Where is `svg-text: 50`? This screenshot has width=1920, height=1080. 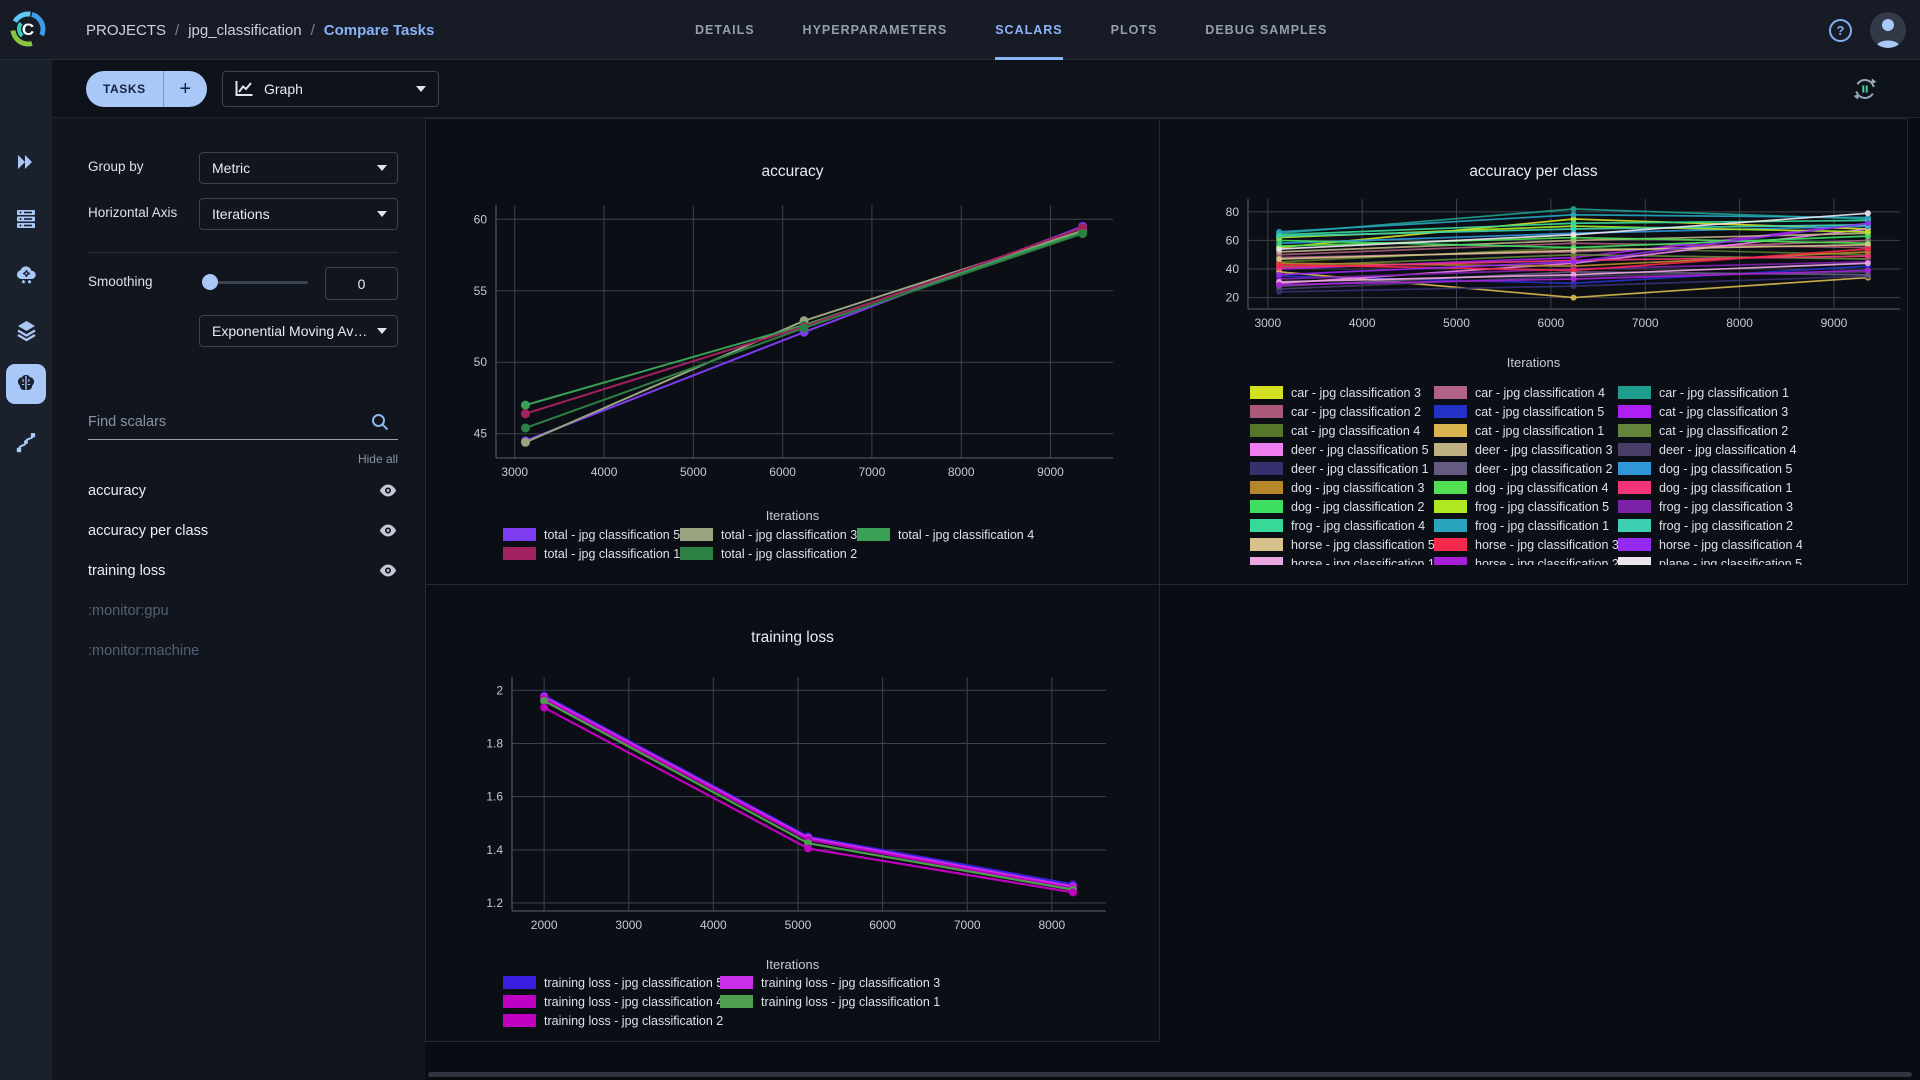
svg-text: 50 is located at coordinates (481, 362).